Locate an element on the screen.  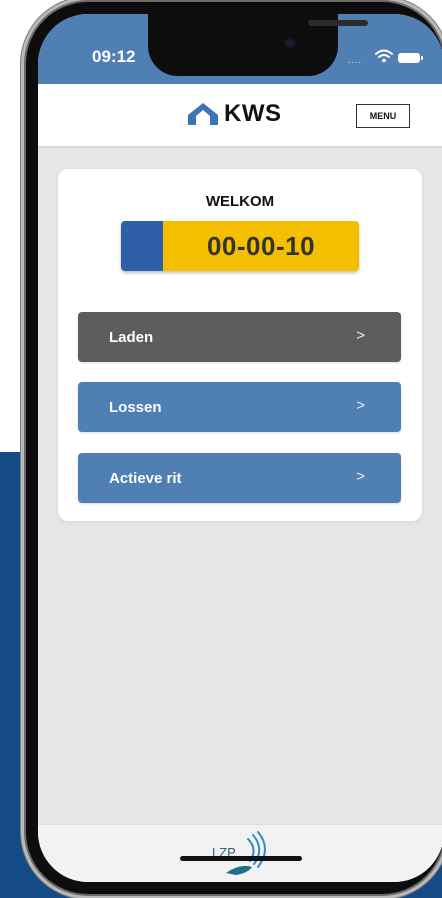
lzp-logo: LZP is located at coordinates (239, 853).